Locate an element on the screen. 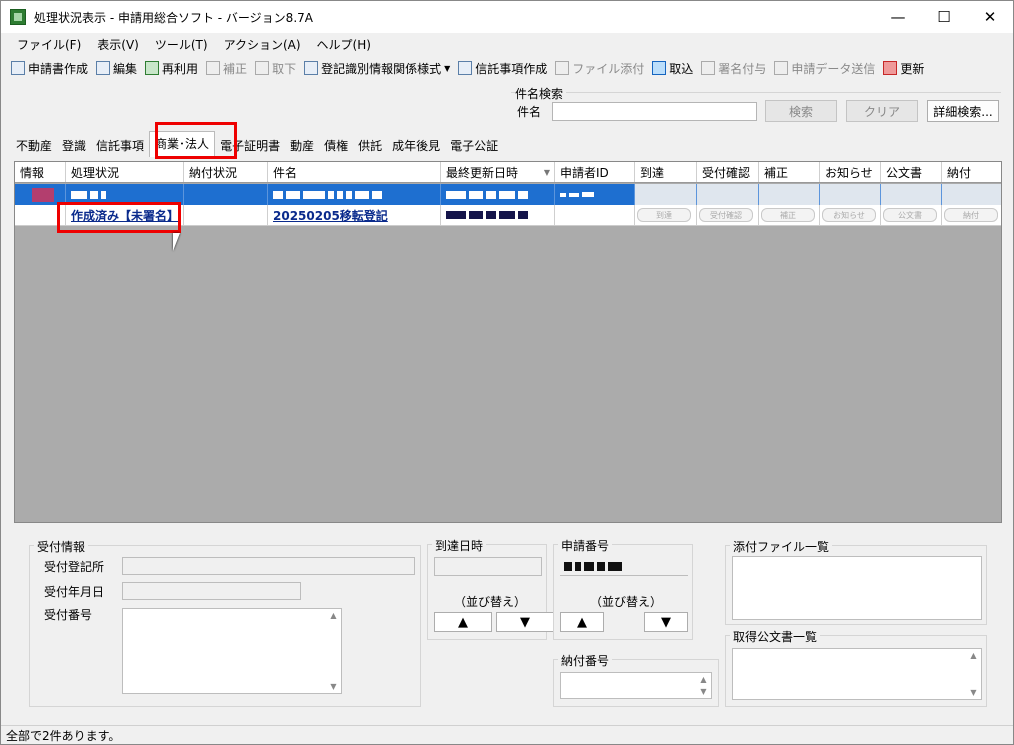  menu-view: 表示(V) is located at coordinates (118, 44).